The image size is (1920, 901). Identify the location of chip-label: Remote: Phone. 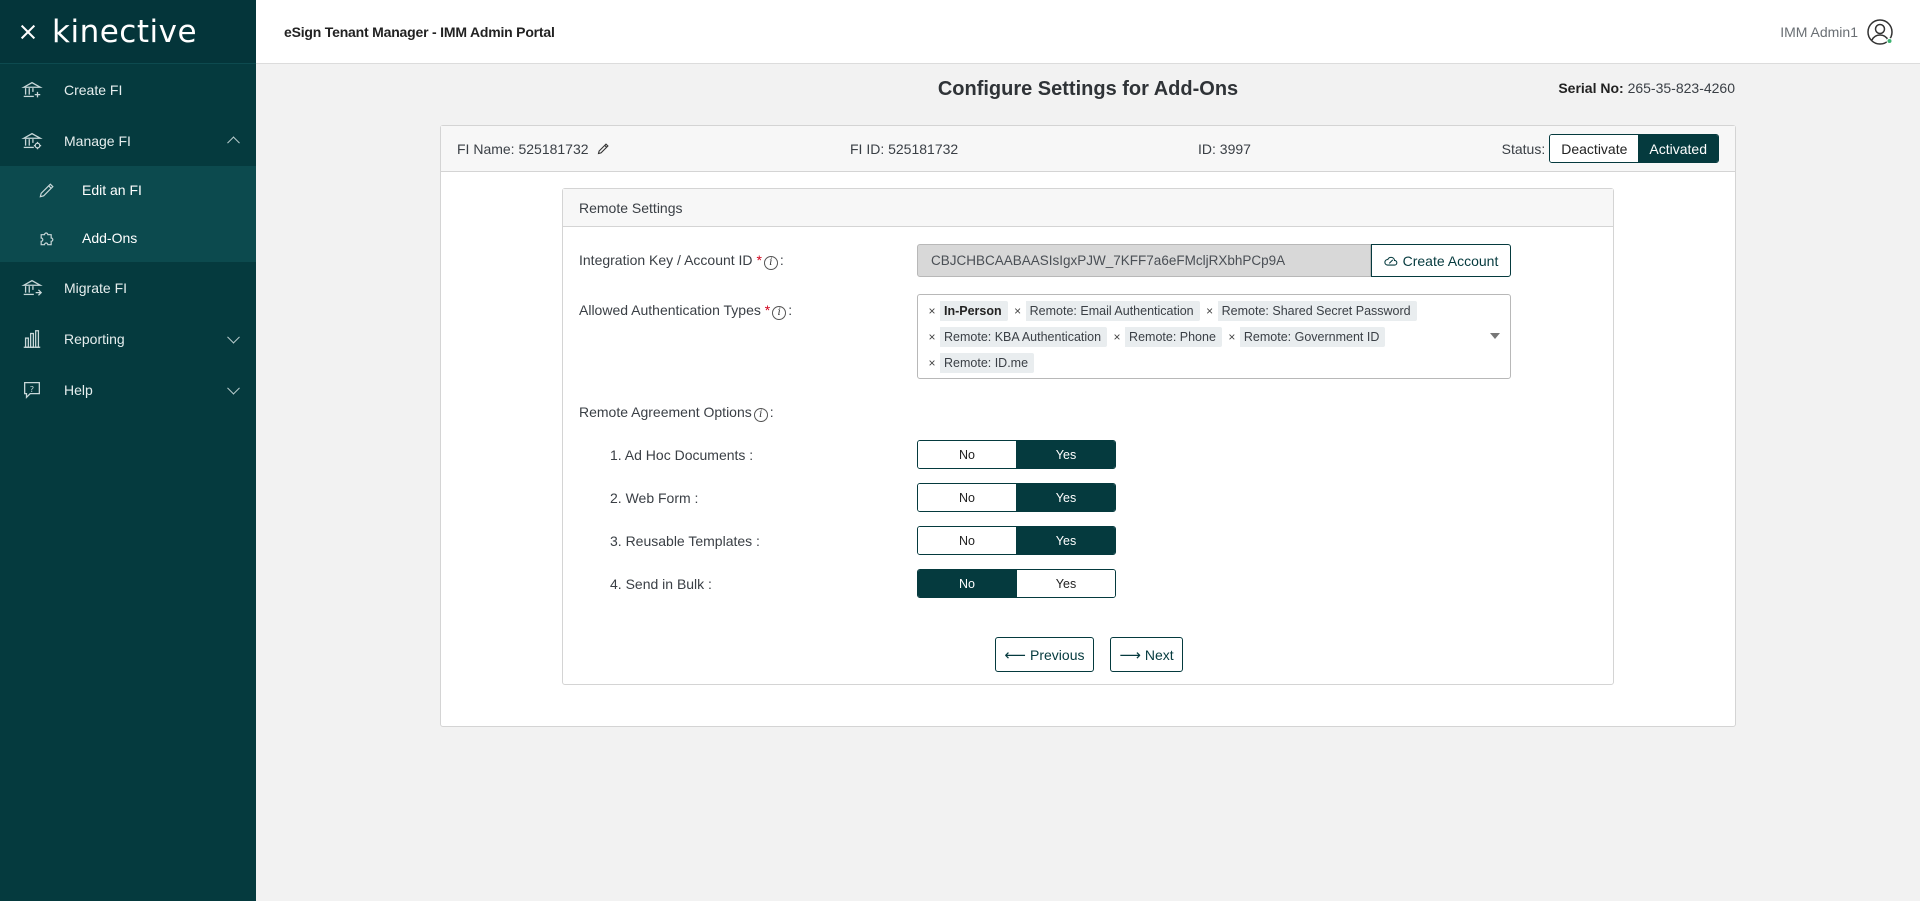
(1172, 337).